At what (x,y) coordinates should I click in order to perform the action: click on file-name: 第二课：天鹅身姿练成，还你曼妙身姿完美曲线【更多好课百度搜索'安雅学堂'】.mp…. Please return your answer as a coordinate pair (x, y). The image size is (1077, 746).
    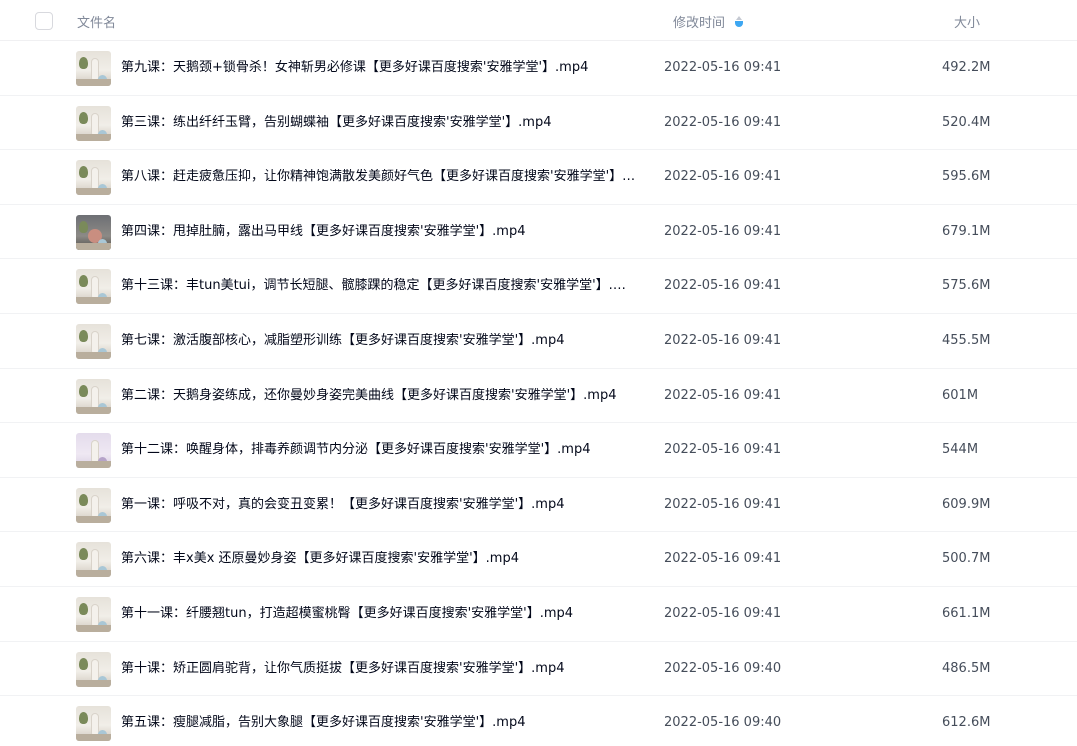
    Looking at the image, I should click on (379, 396).